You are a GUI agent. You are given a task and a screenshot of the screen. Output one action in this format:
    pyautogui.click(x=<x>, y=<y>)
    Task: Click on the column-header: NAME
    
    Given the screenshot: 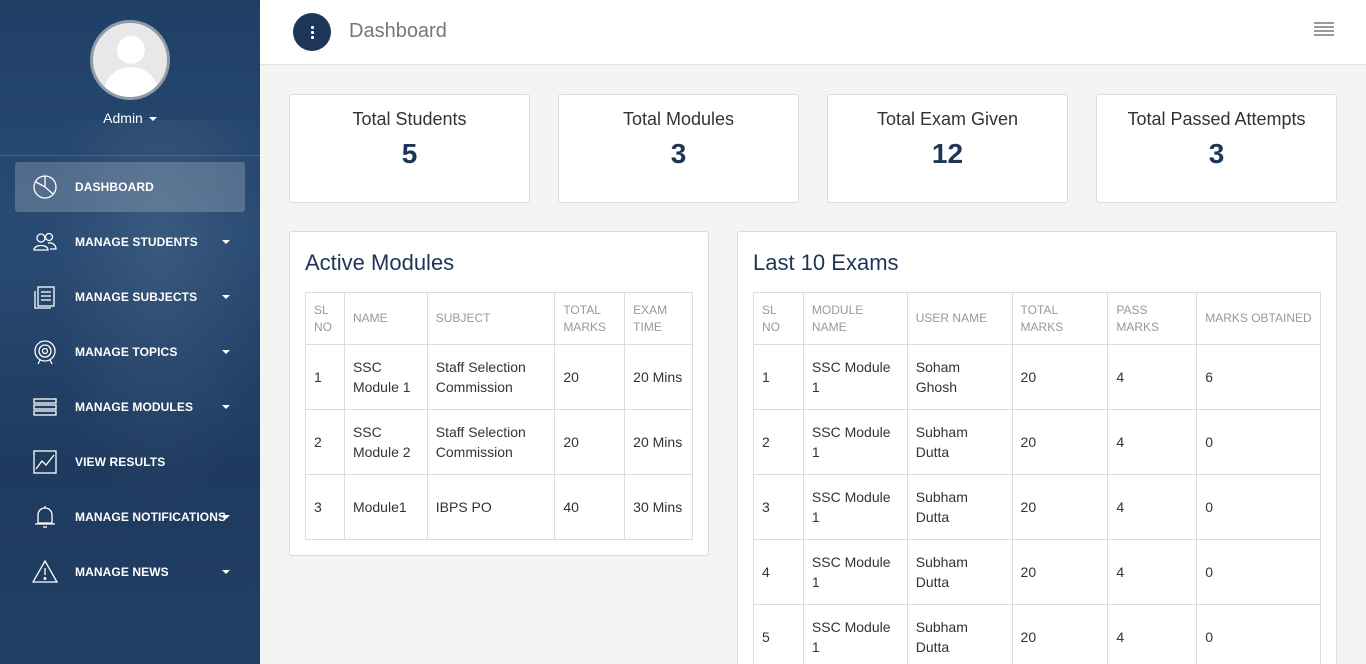 What is the action you would take?
    pyautogui.click(x=385, y=318)
    